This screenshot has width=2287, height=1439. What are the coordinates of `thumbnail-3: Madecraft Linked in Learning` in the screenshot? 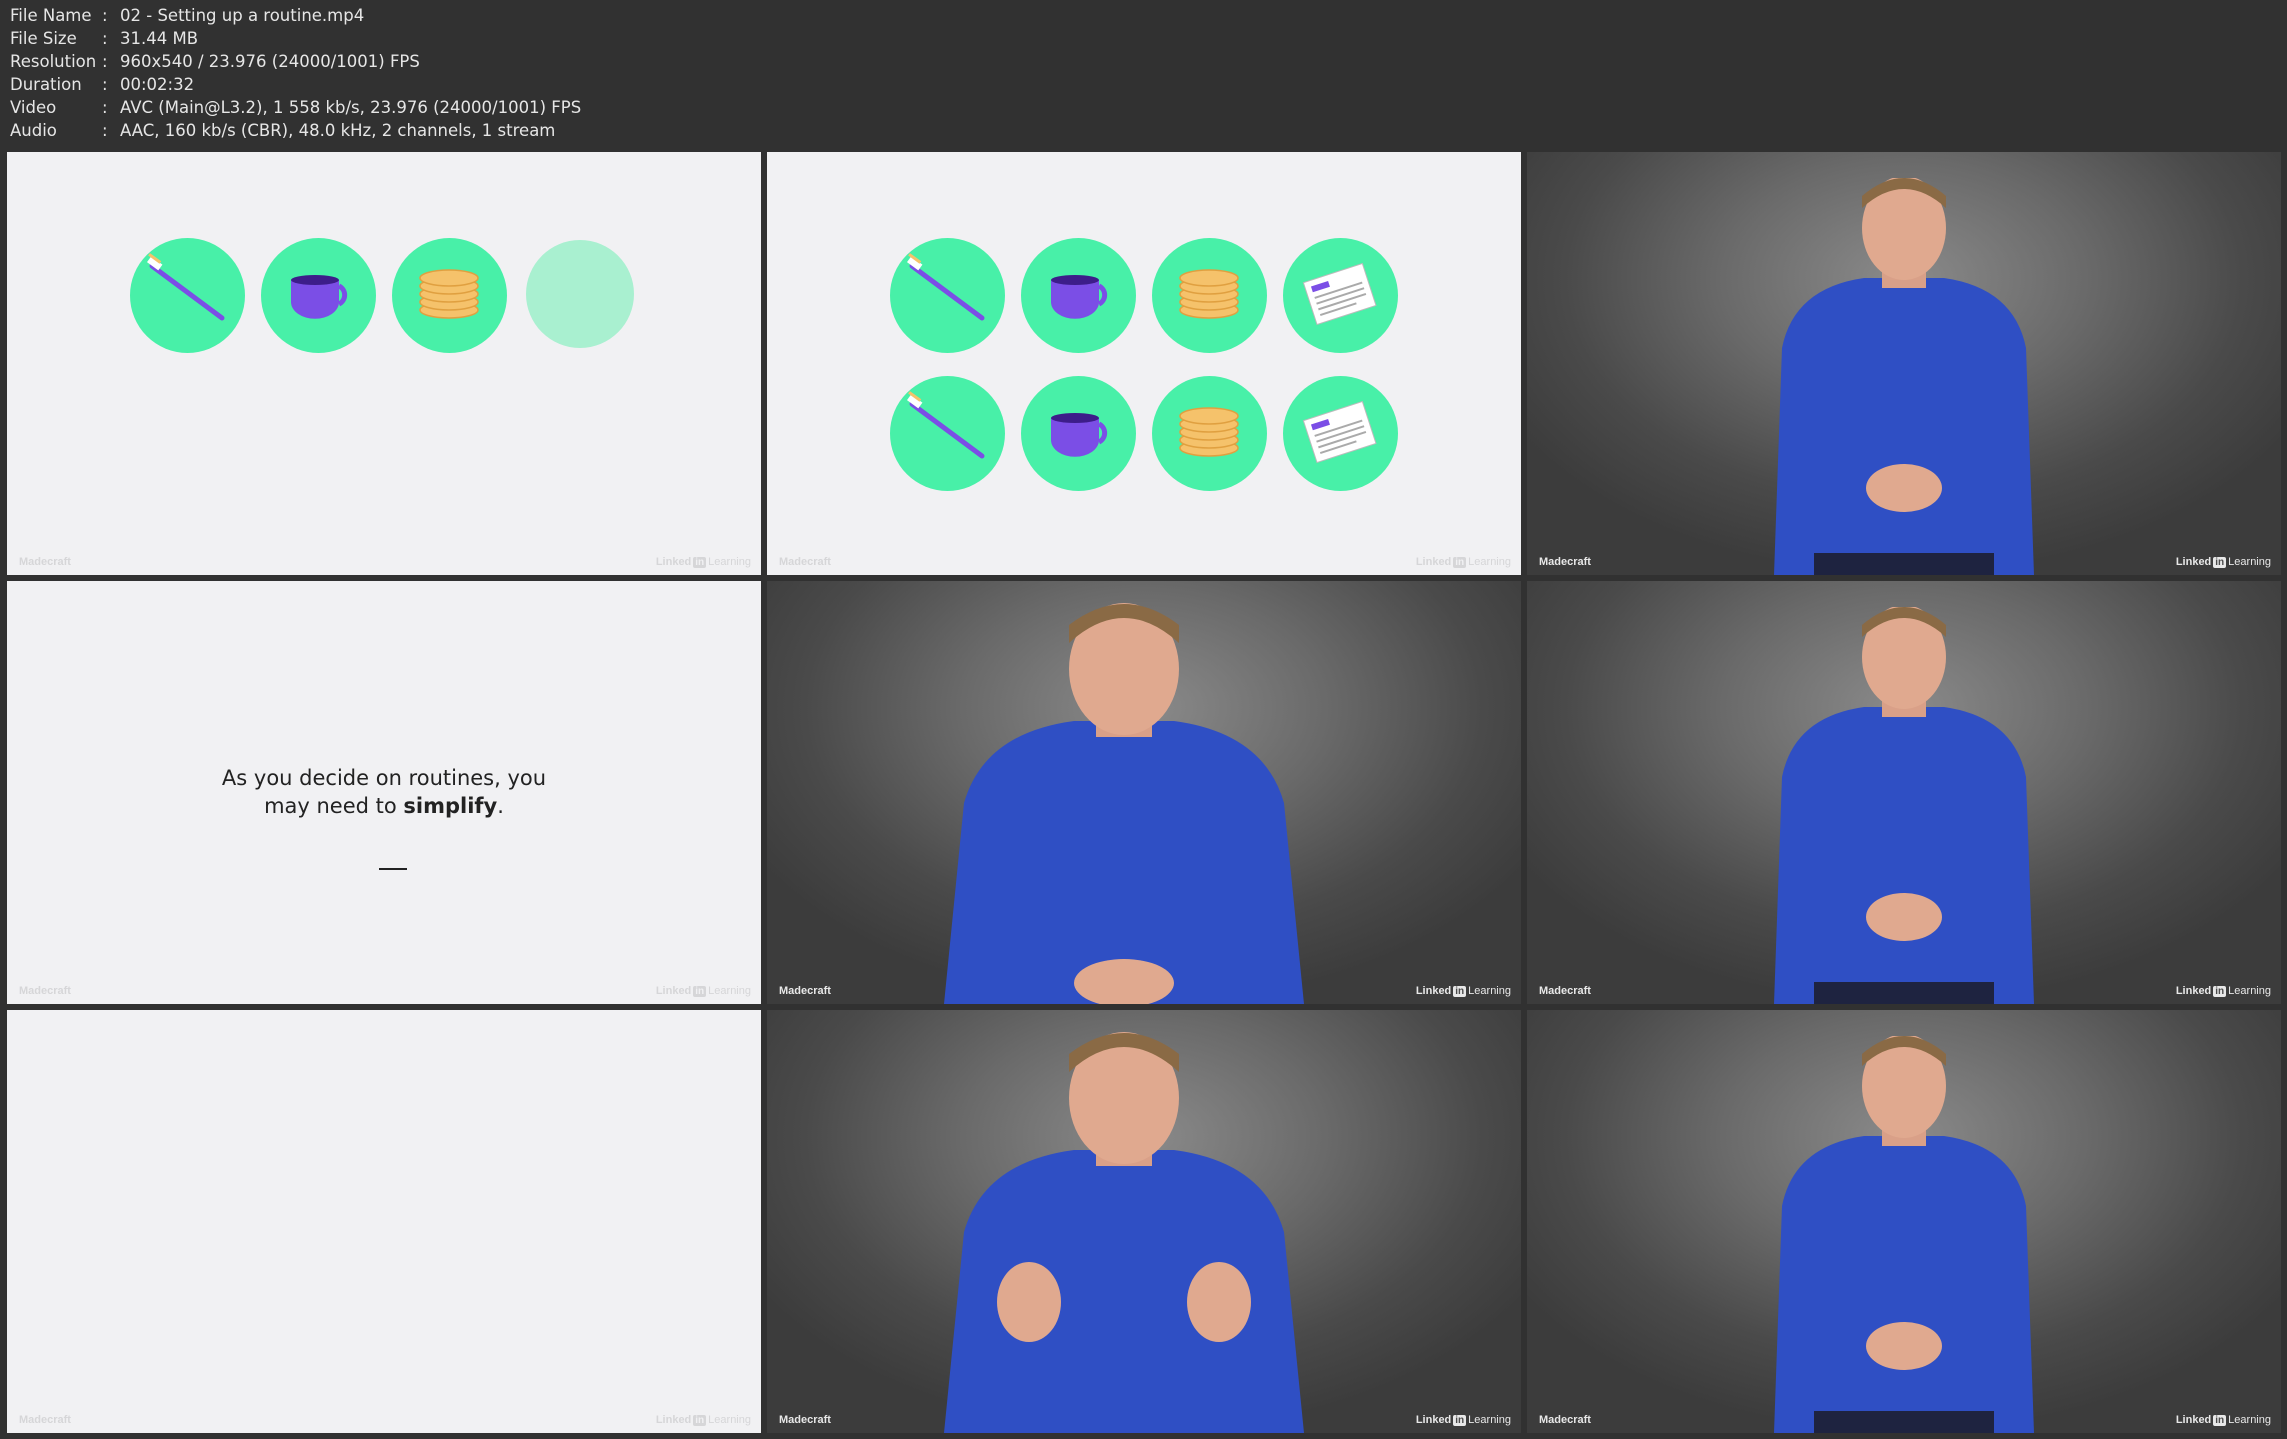 It's located at (1904, 363).